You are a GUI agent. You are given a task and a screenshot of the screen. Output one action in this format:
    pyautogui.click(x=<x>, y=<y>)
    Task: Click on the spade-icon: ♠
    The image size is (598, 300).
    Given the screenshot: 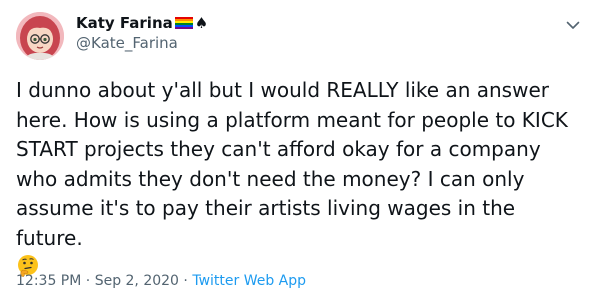 What is the action you would take?
    pyautogui.click(x=201, y=23)
    